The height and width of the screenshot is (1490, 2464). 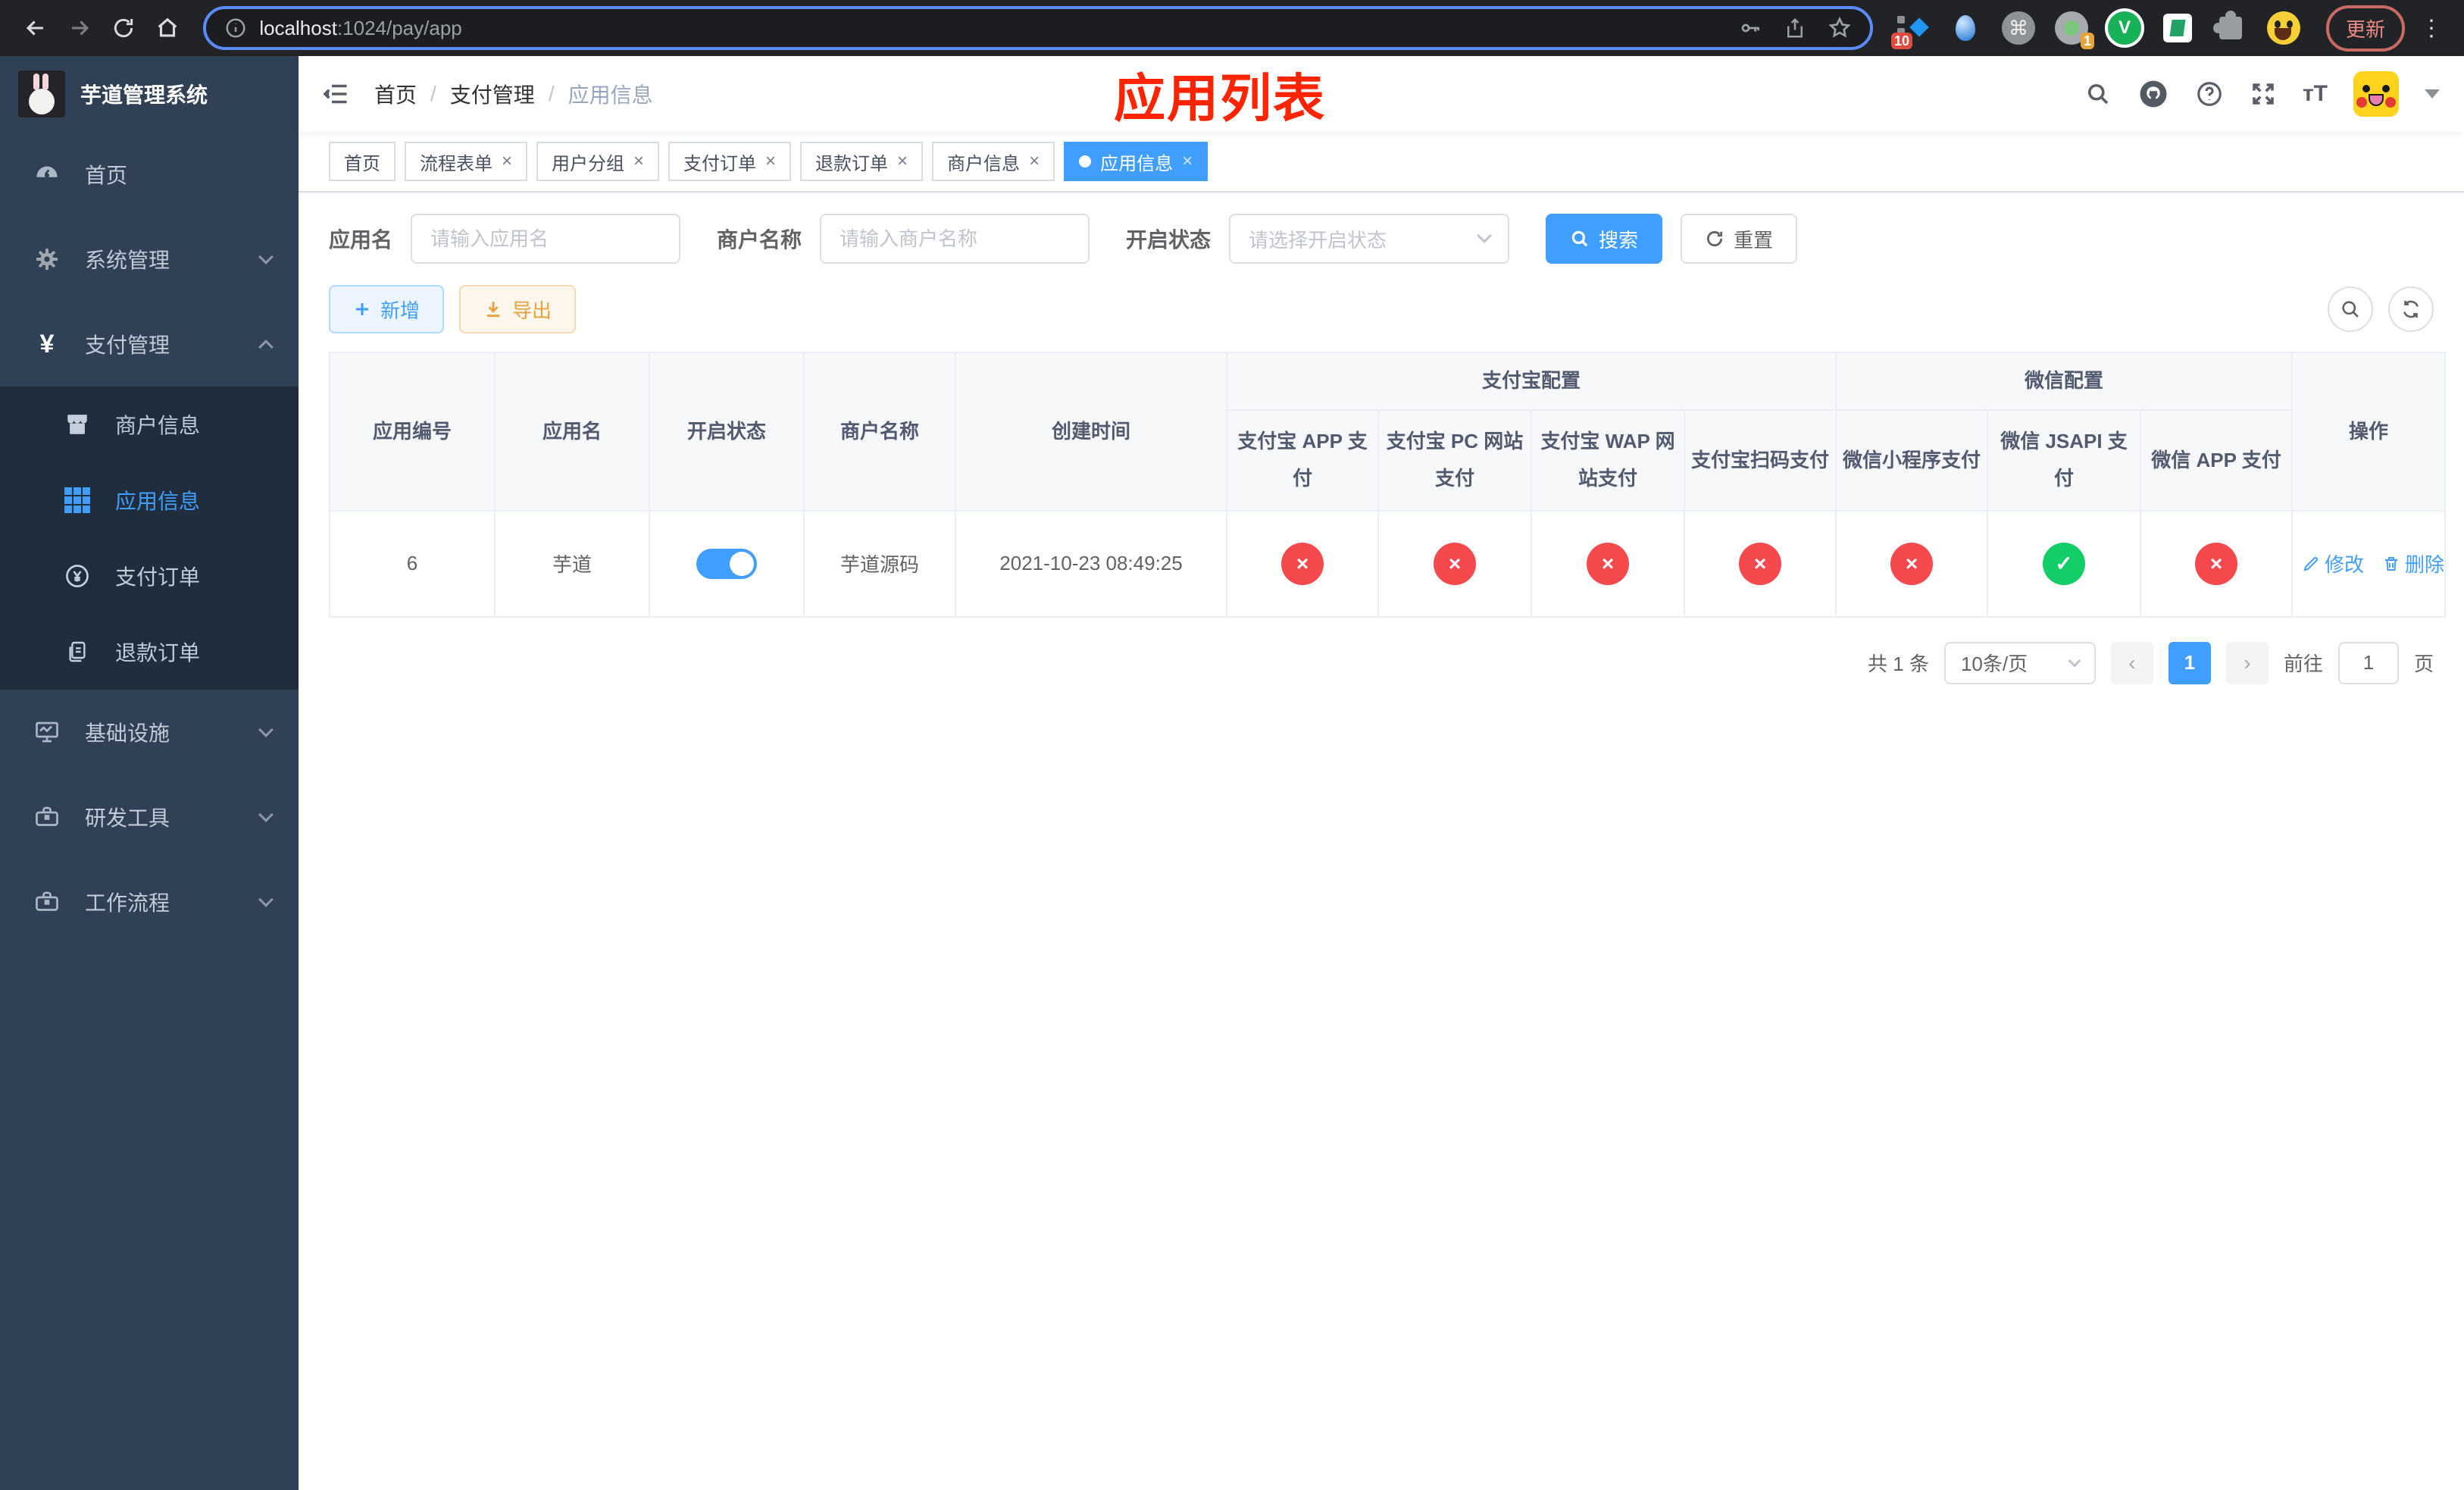 I want to click on col-group-alipay: 支付宝配置, so click(x=1531, y=381).